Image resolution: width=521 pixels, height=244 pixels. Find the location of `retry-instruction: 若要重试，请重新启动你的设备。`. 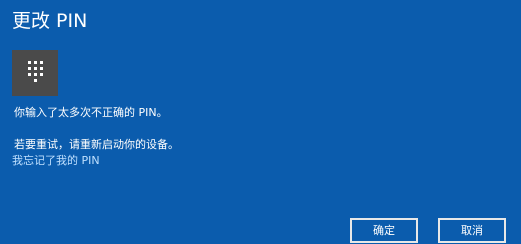

retry-instruction: 若要重试，请重新启动你的设备。 is located at coordinates (96, 144).